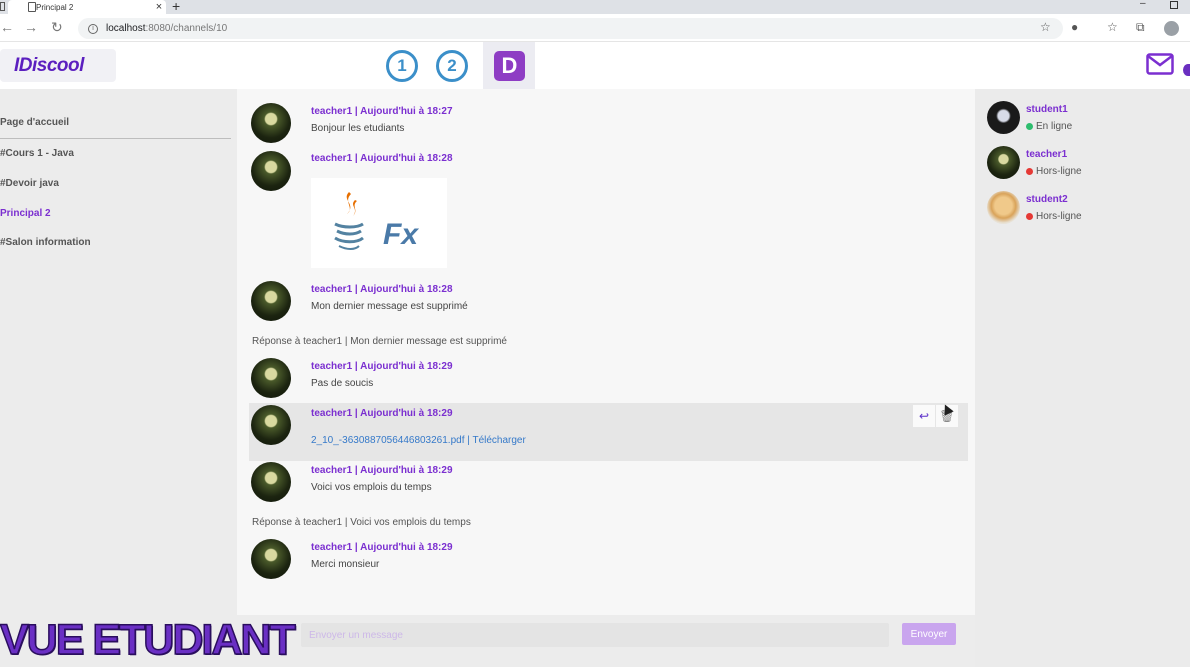 This screenshot has height=667, width=1190. Describe the element at coordinates (1140, 27) in the screenshot. I see `collections-icon: ⧉` at that location.